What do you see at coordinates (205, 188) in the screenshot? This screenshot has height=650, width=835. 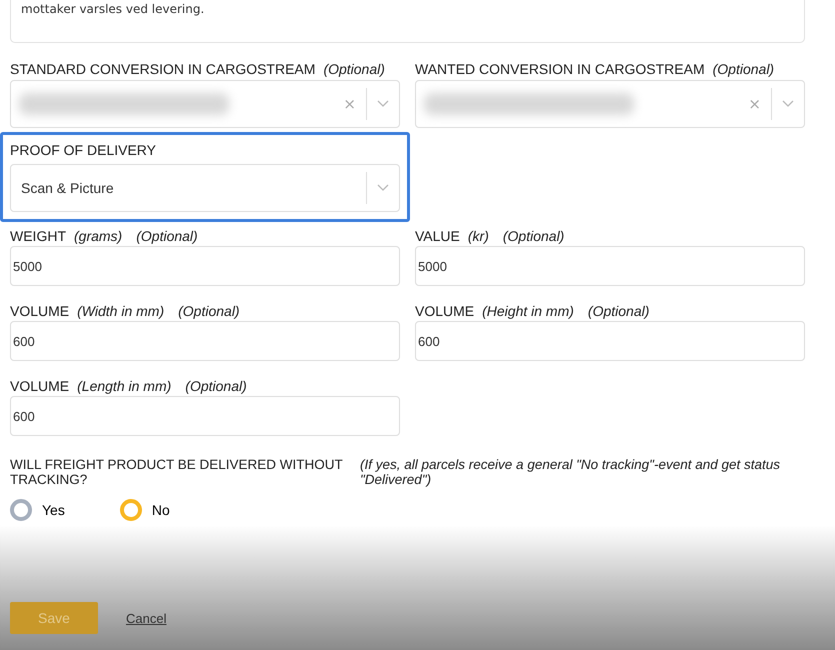 I see `select-field: Scan & Picture` at bounding box center [205, 188].